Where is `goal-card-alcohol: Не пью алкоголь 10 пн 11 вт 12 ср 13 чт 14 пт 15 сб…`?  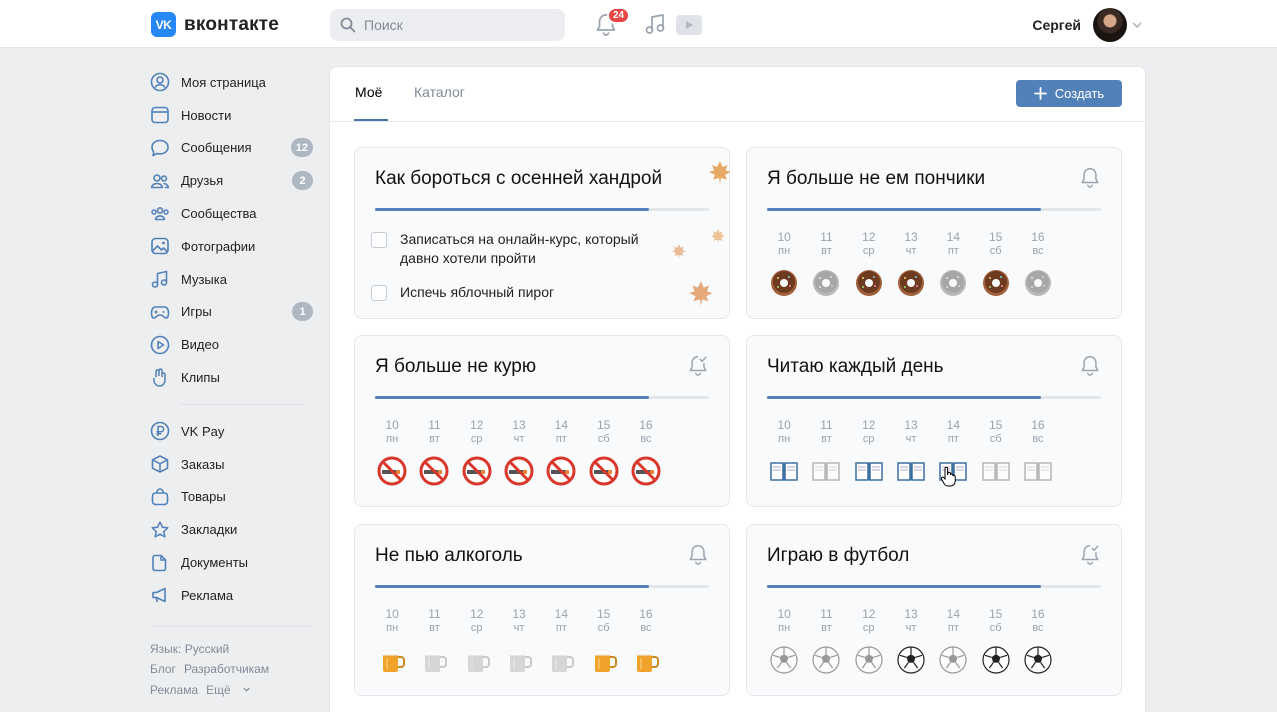
goal-card-alcohol: Не пью алкоголь 10 пн 11 вт 12 ср 13 чт 14 пт 15 сб… is located at coordinates (542, 610).